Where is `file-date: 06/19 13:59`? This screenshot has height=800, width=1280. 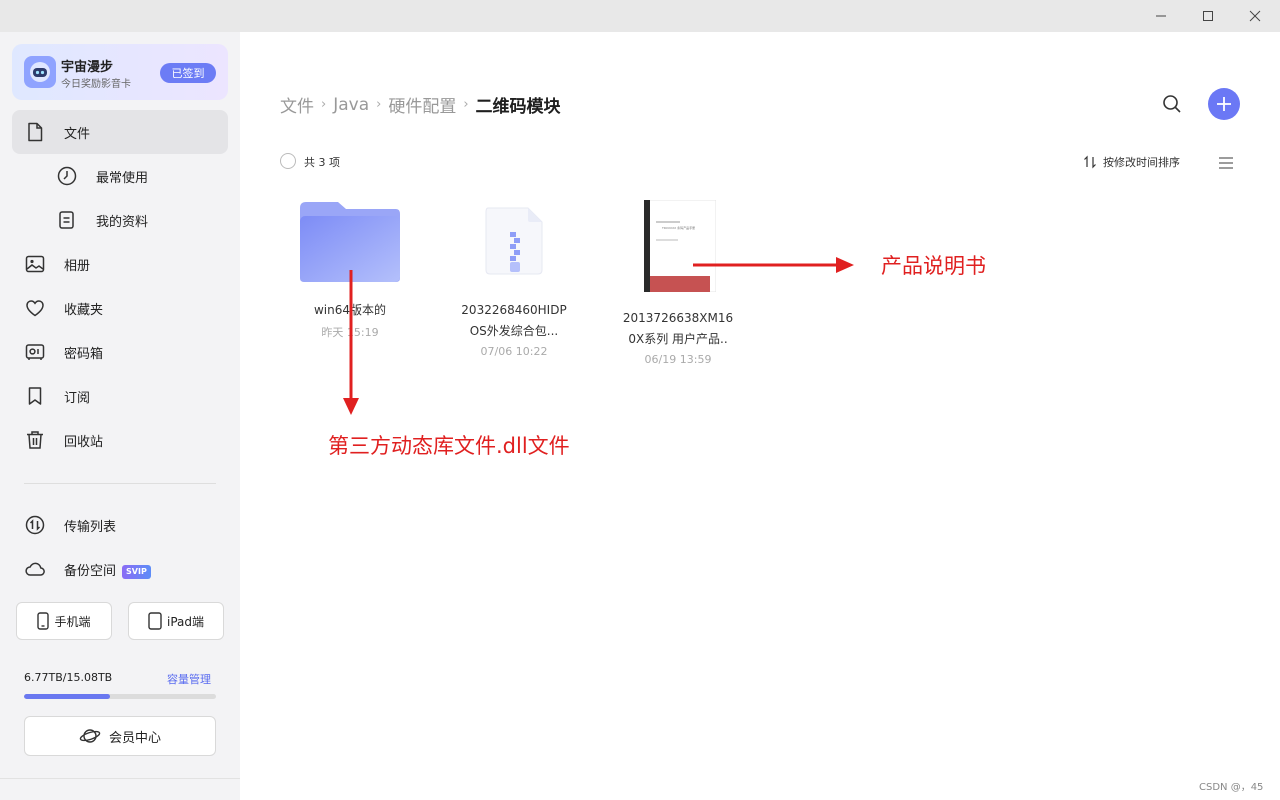
file-date: 06/19 13:59 is located at coordinates (678, 359).